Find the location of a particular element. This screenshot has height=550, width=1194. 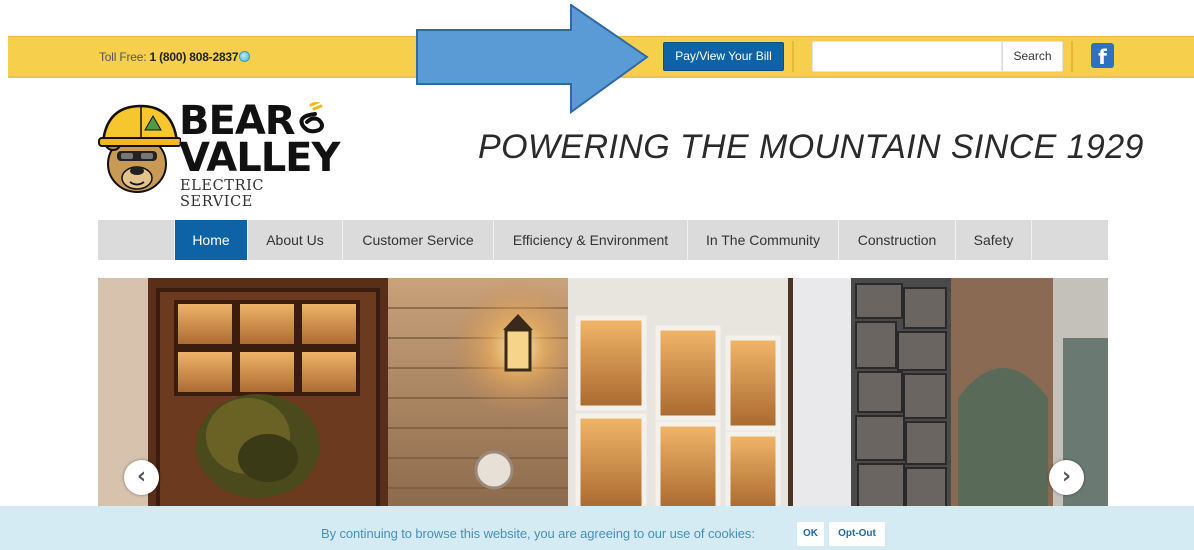

nav-item-customer-service: Customer Service is located at coordinates (418, 240).